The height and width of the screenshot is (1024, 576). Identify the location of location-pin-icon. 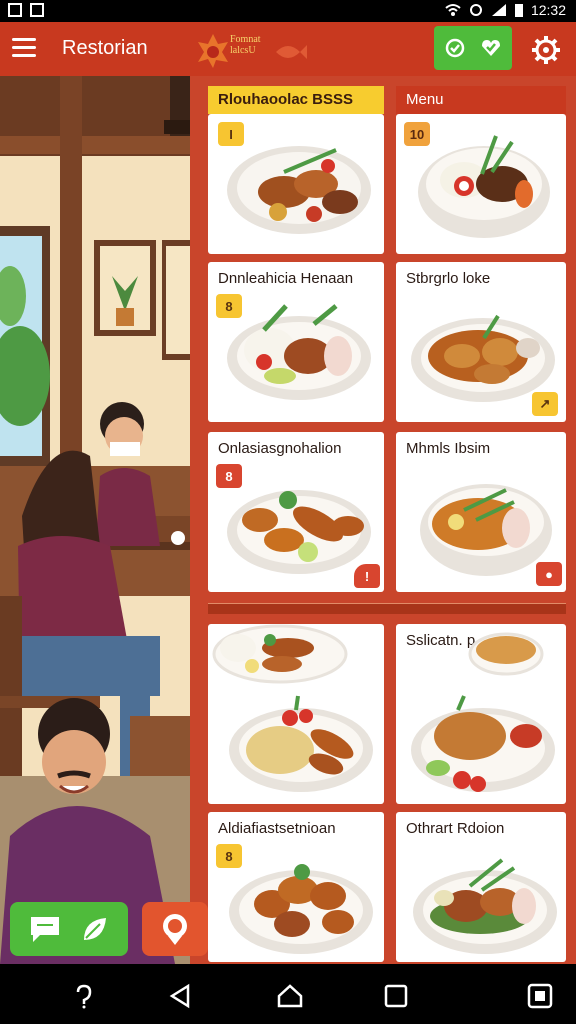
(175, 929).